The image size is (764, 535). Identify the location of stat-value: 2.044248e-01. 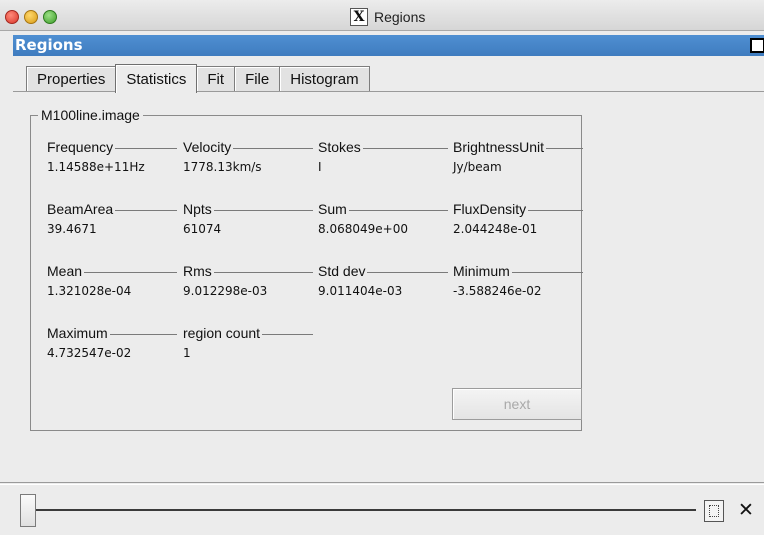
(495, 229).